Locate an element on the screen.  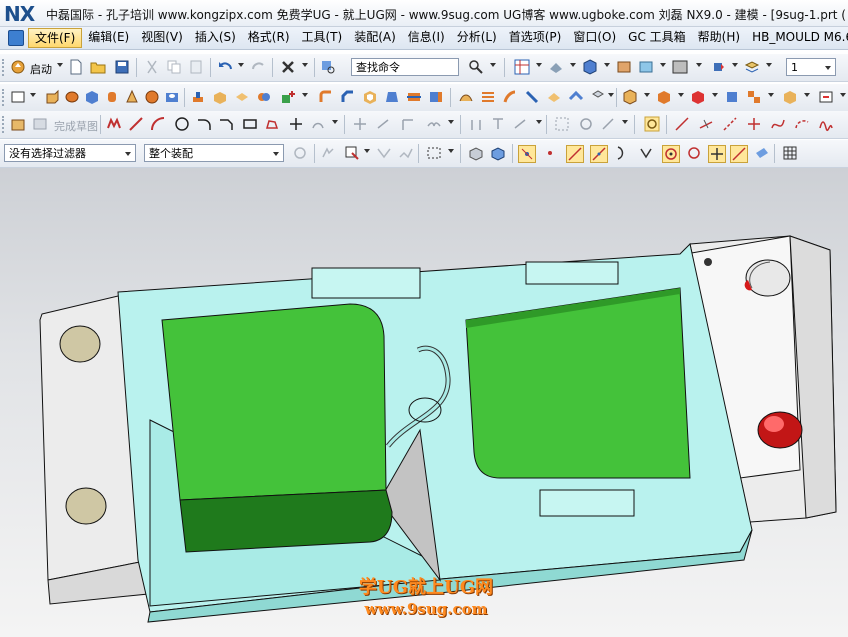
boss-icon is located at coordinates (198, 97).